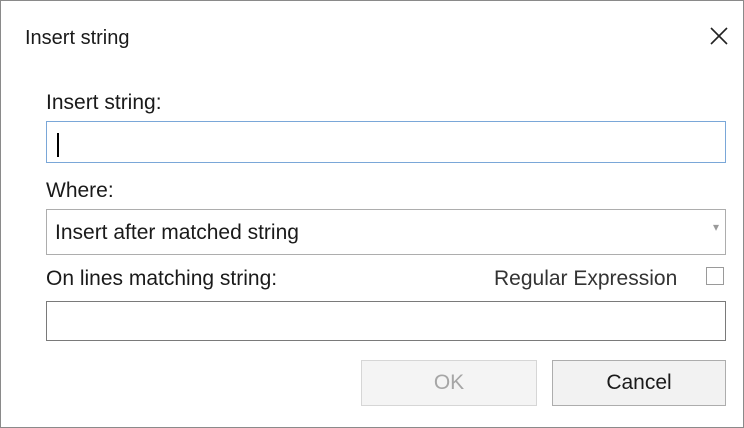 The image size is (744, 428). I want to click on regex-checkbox, so click(715, 276).